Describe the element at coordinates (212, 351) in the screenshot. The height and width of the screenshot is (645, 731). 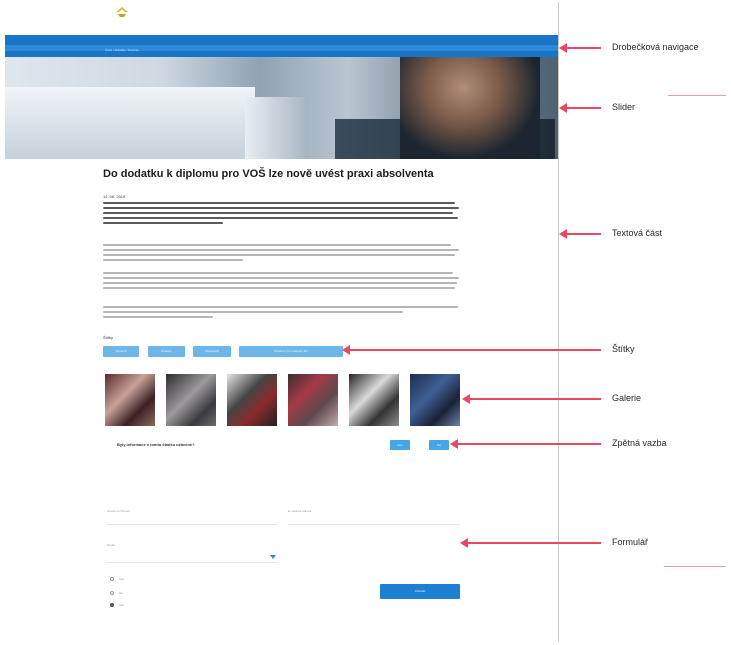
I see `tag-item: Absolventi` at that location.